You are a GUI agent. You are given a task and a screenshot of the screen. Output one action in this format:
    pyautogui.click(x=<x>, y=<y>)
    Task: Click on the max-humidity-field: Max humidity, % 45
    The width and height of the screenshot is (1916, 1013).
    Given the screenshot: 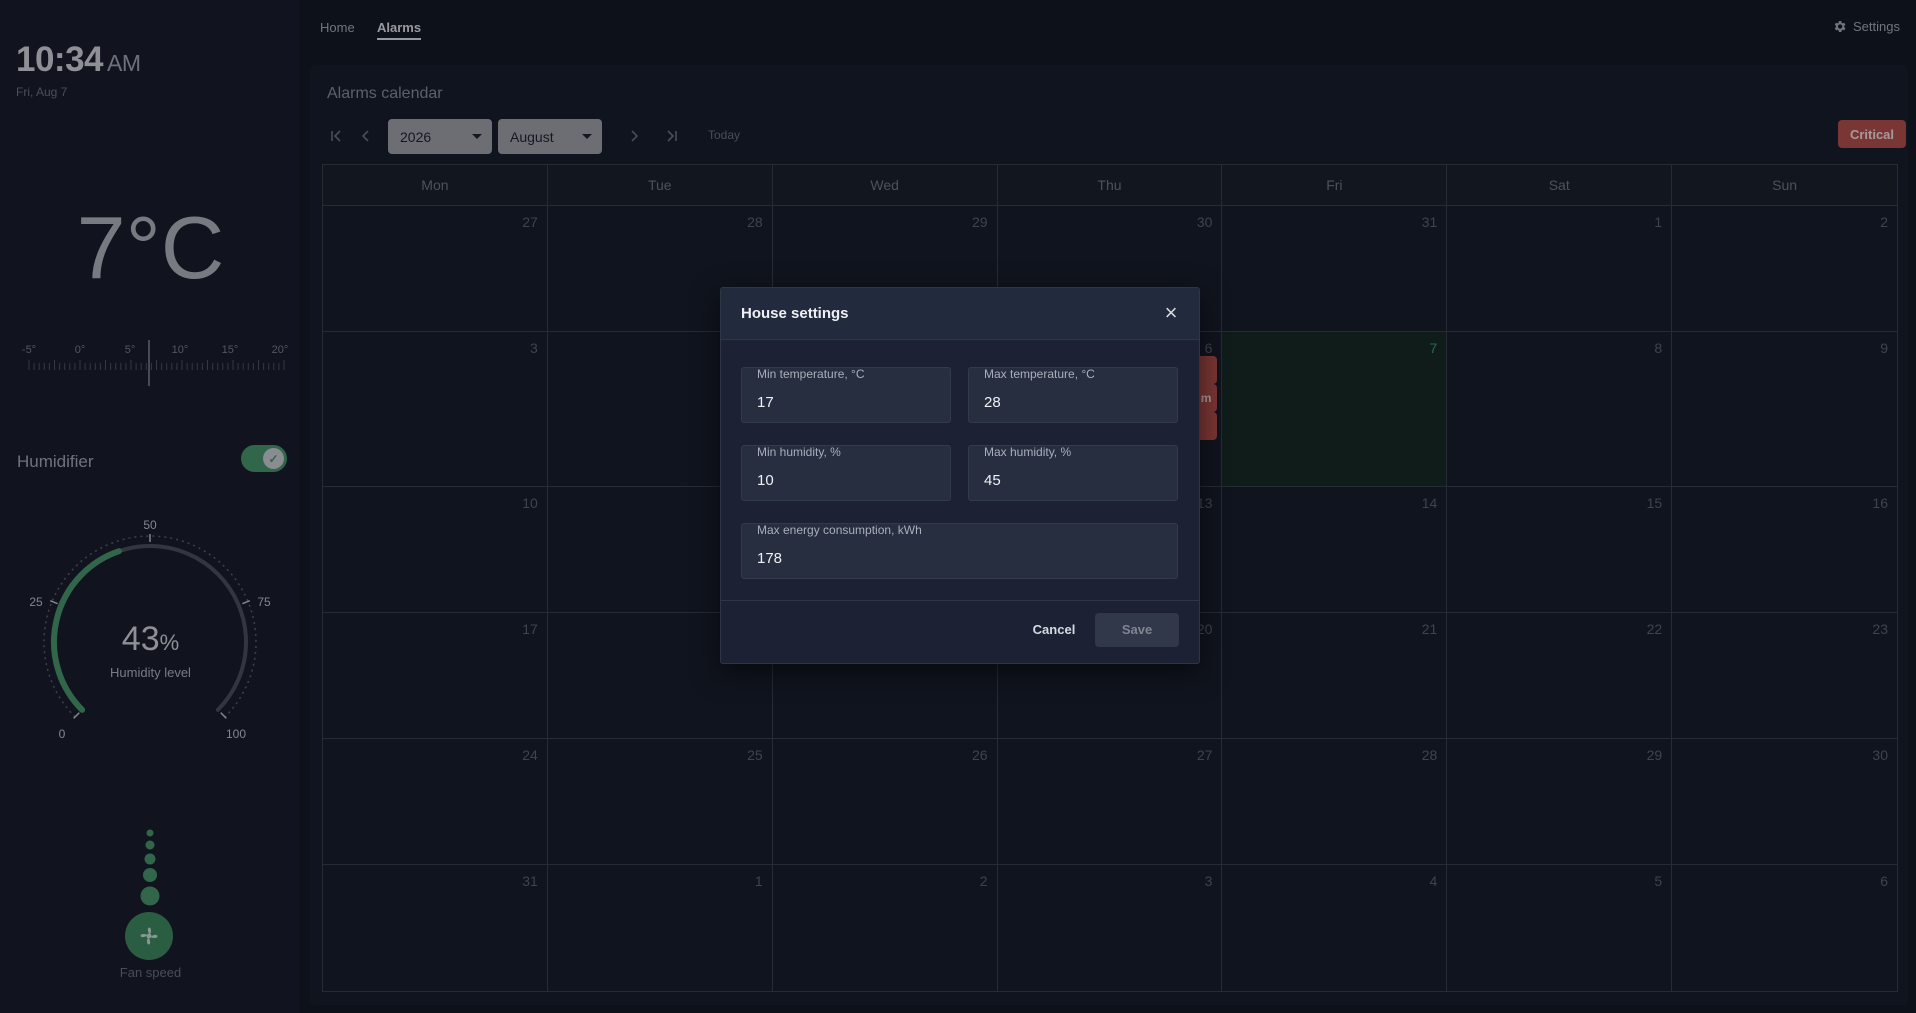 What is the action you would take?
    pyautogui.click(x=1073, y=473)
    